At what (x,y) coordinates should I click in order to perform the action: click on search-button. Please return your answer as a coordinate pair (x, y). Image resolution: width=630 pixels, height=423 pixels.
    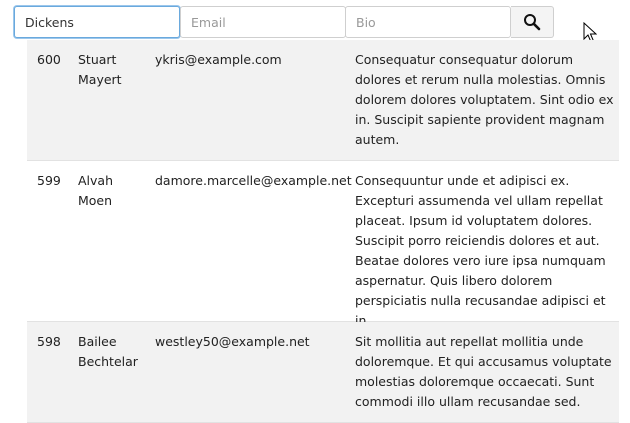
    Looking at the image, I should click on (532, 22).